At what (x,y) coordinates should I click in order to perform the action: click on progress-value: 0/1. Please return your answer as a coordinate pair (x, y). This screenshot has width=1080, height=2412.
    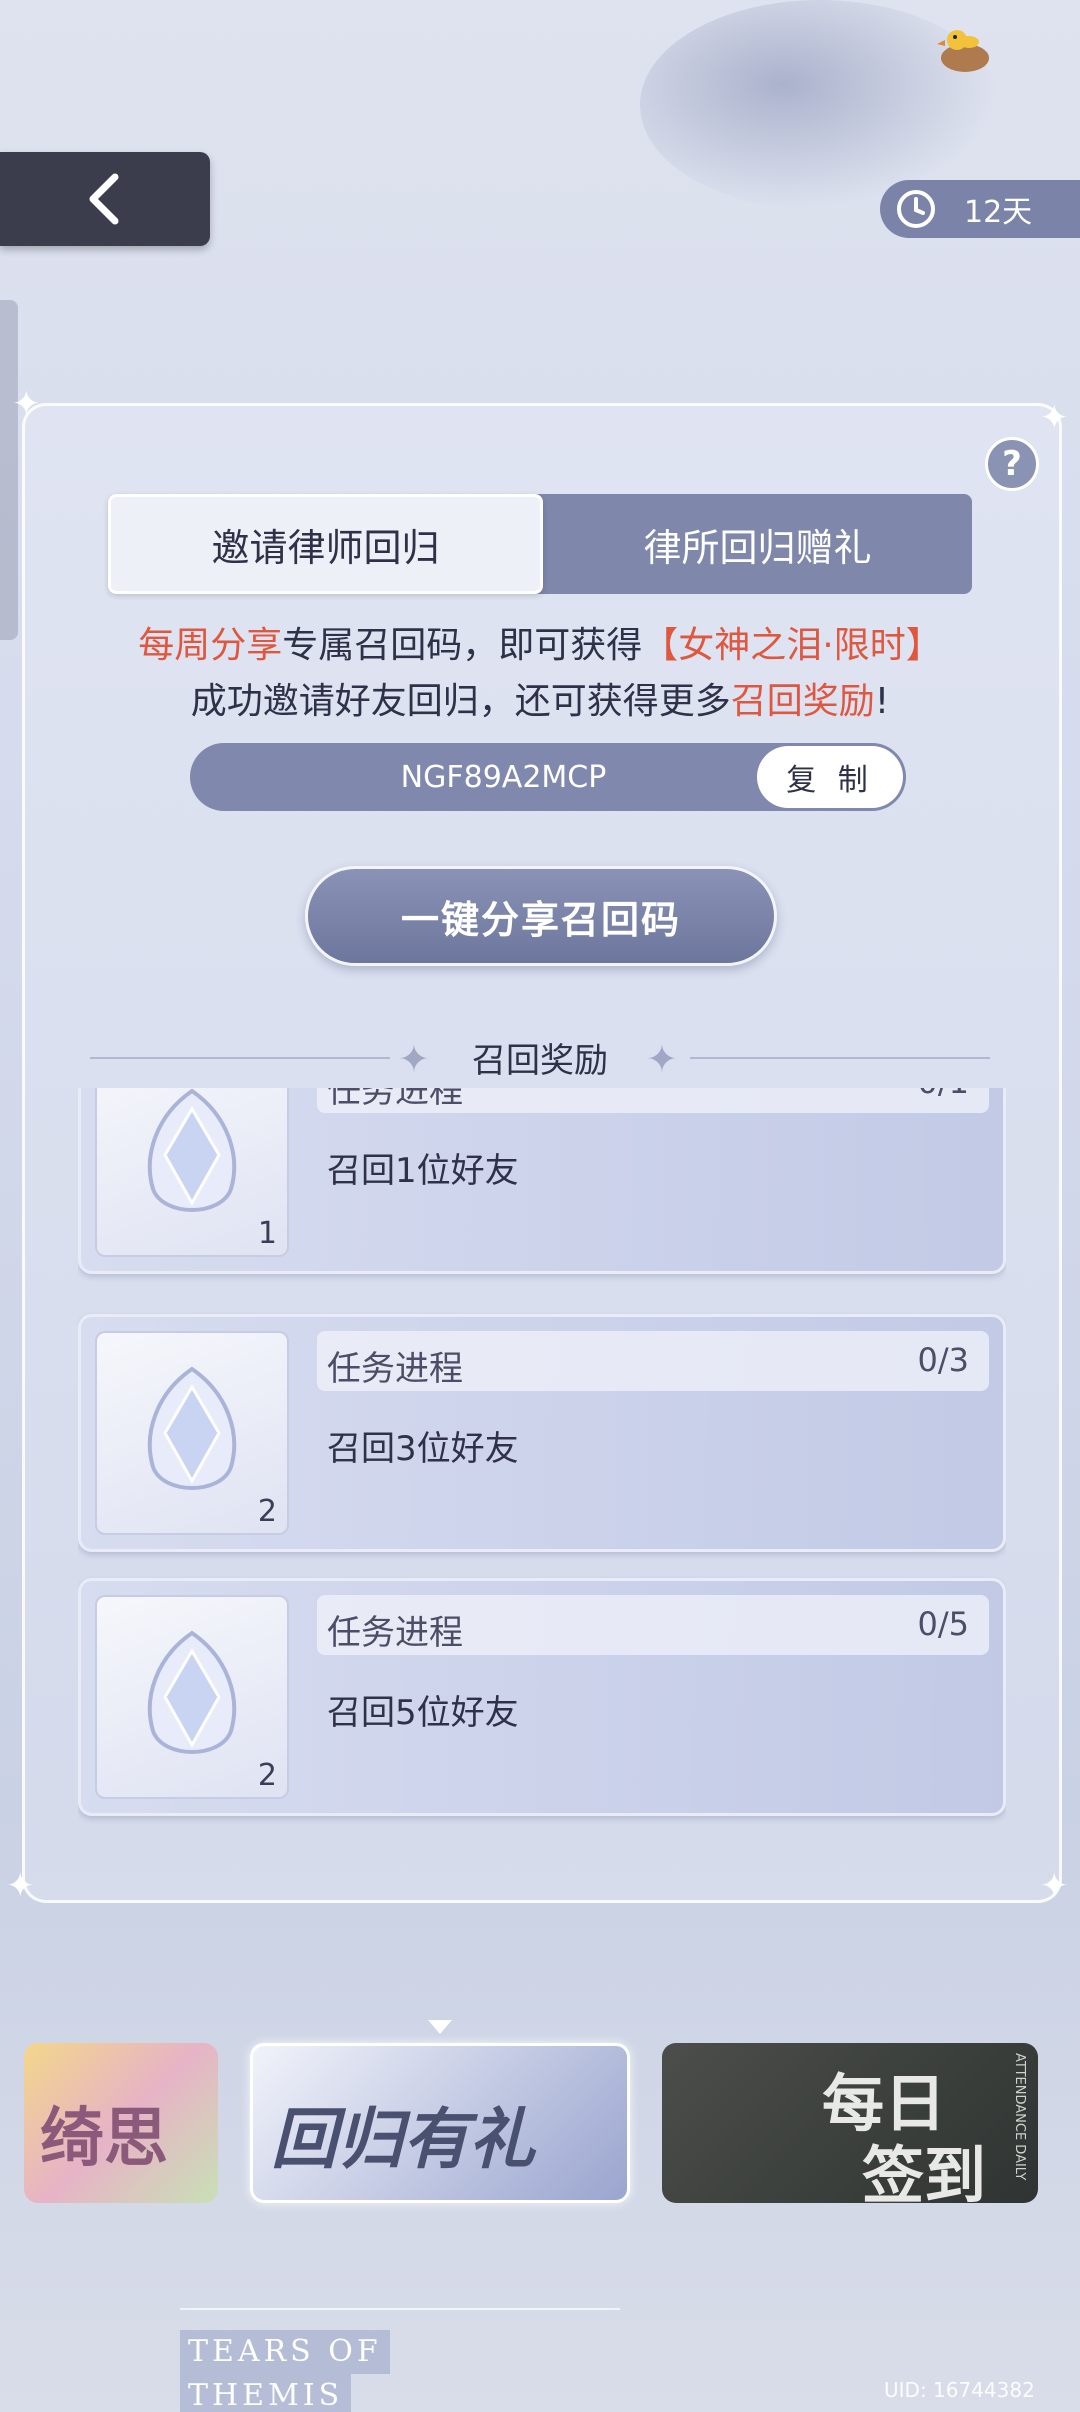
    Looking at the image, I should click on (944, 1094).